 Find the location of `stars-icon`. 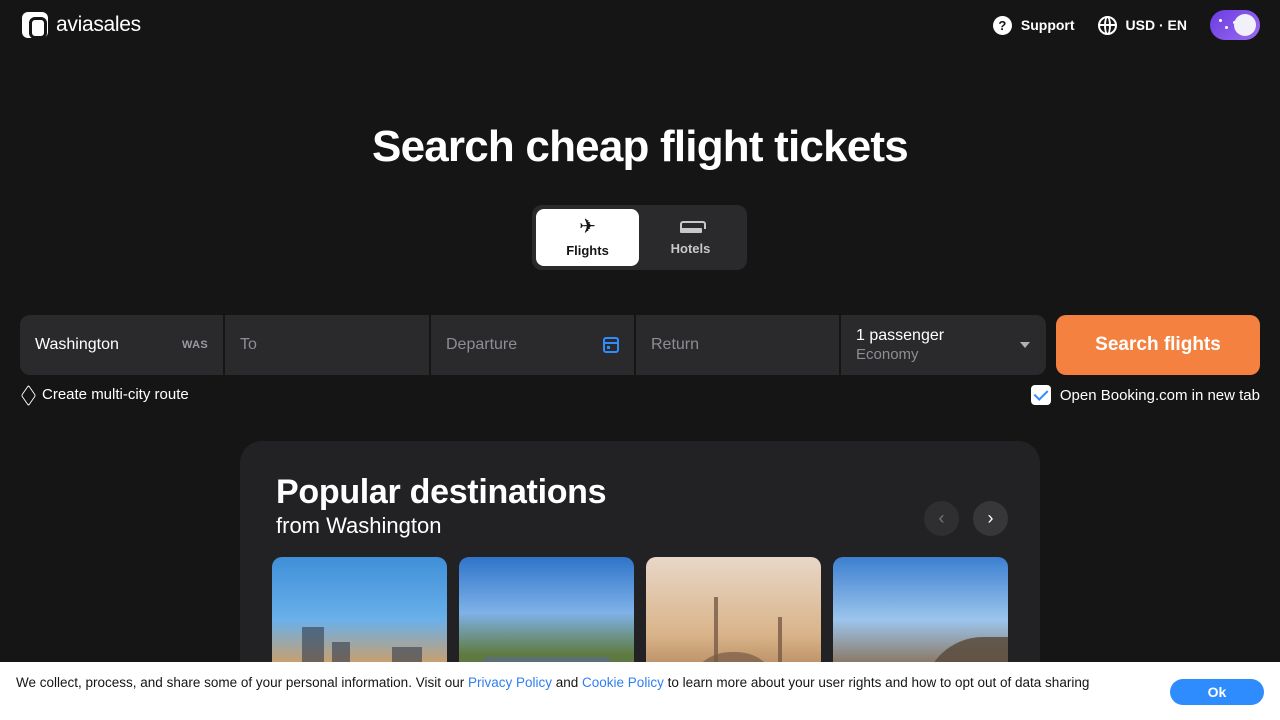

stars-icon is located at coordinates (1220, 20).